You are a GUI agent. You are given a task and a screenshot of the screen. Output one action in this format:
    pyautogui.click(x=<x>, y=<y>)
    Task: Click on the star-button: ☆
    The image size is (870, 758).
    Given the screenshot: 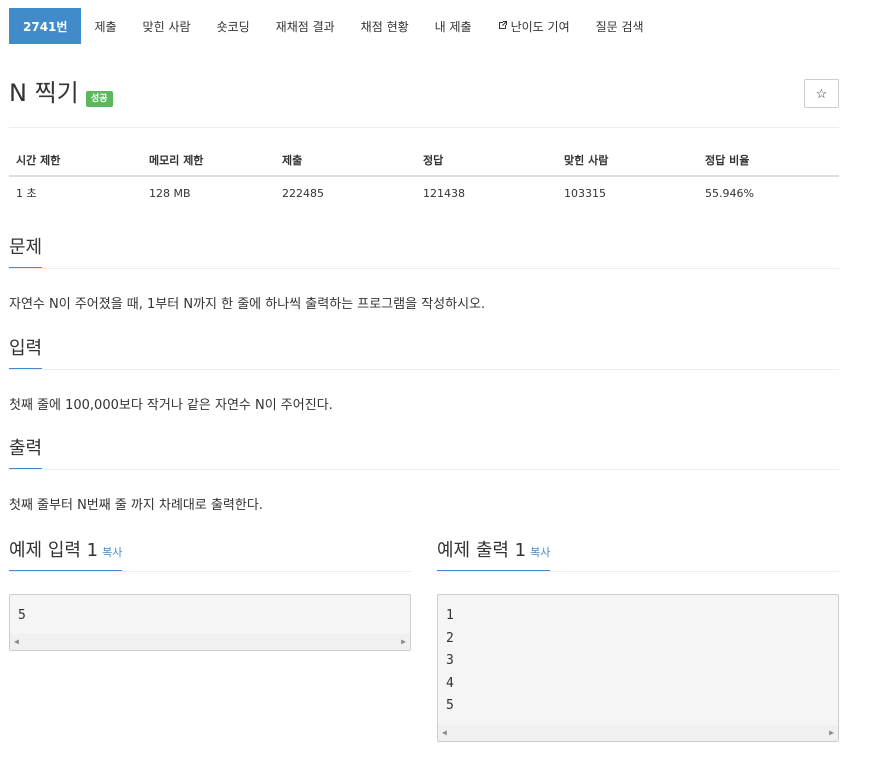 What is the action you would take?
    pyautogui.click(x=821, y=93)
    